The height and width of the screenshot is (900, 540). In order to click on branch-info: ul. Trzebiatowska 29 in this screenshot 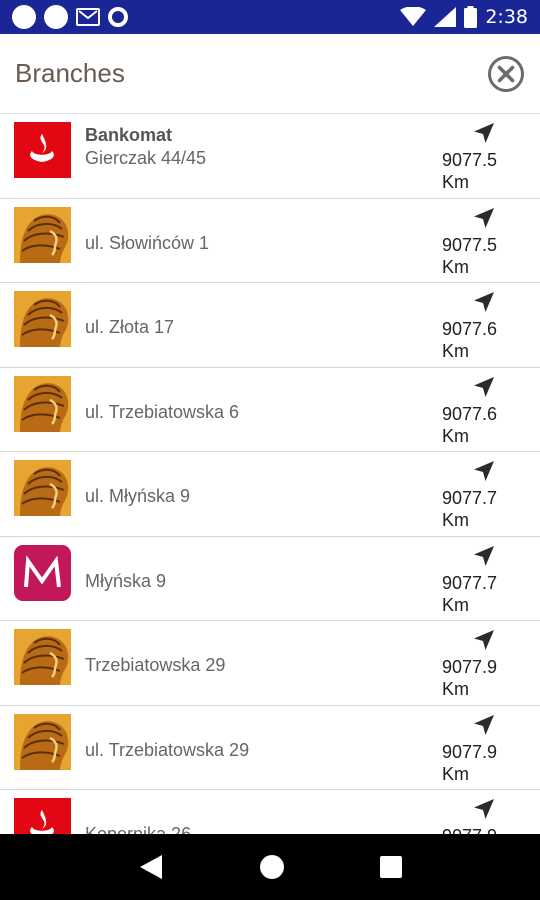, I will do `click(257, 739)`.